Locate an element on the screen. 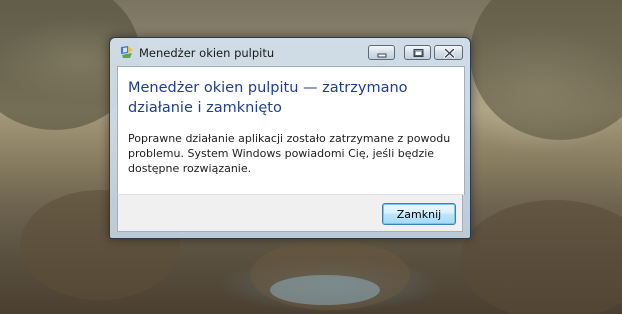  background-tree is located at coordinates (546, 70).